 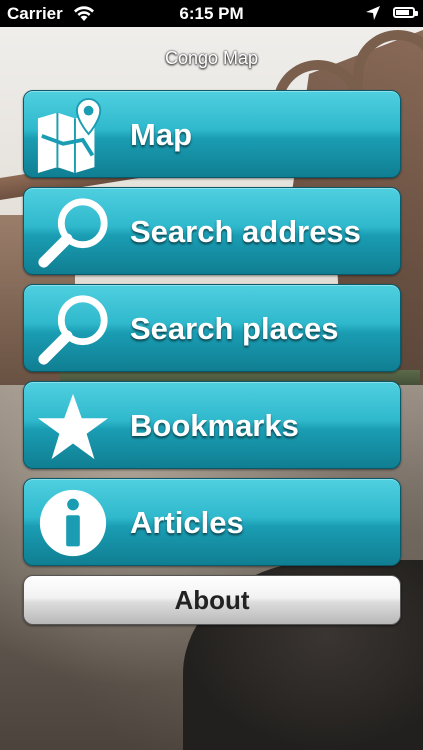 What do you see at coordinates (234, 328) in the screenshot?
I see `search-places-button-label: Search places` at bounding box center [234, 328].